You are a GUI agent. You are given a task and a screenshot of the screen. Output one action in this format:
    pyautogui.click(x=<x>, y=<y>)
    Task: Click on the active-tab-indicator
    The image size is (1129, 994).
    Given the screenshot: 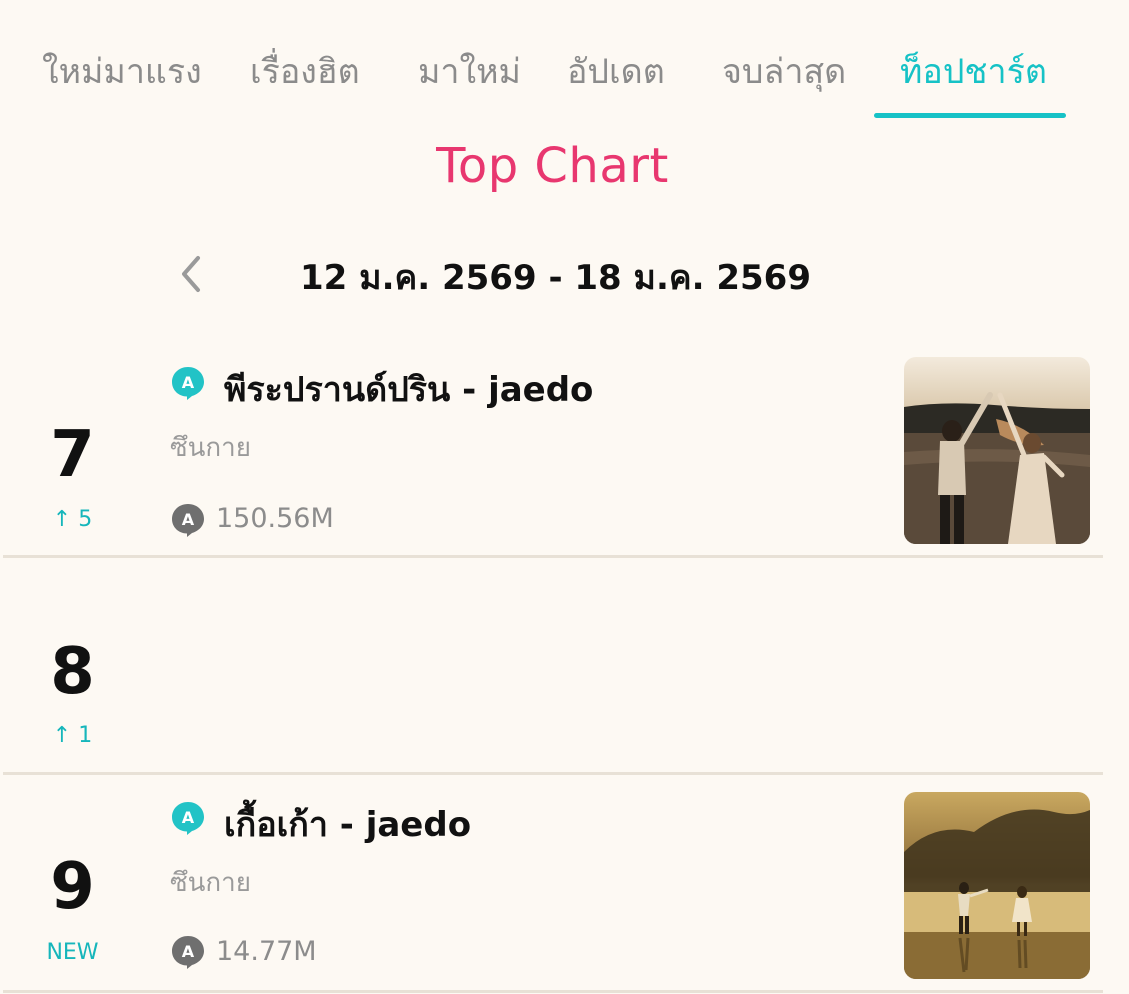 What is the action you would take?
    pyautogui.click(x=970, y=115)
    